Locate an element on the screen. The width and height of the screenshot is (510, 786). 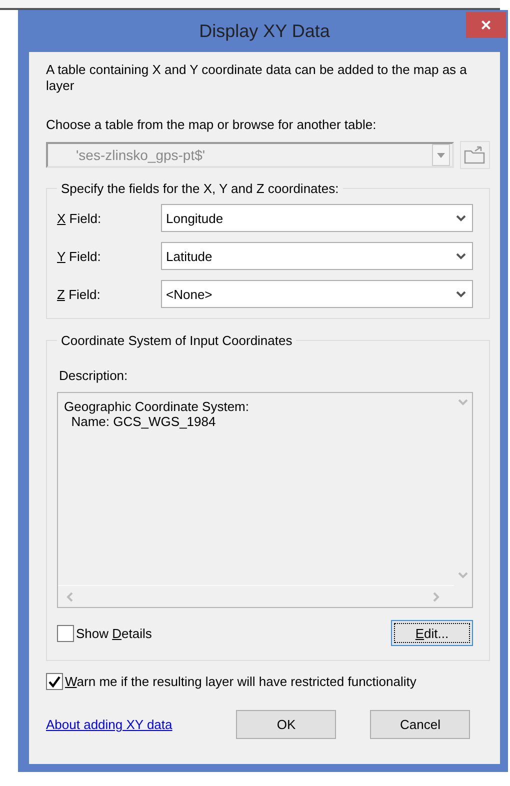
field-label: Z Field: is located at coordinates (79, 294).